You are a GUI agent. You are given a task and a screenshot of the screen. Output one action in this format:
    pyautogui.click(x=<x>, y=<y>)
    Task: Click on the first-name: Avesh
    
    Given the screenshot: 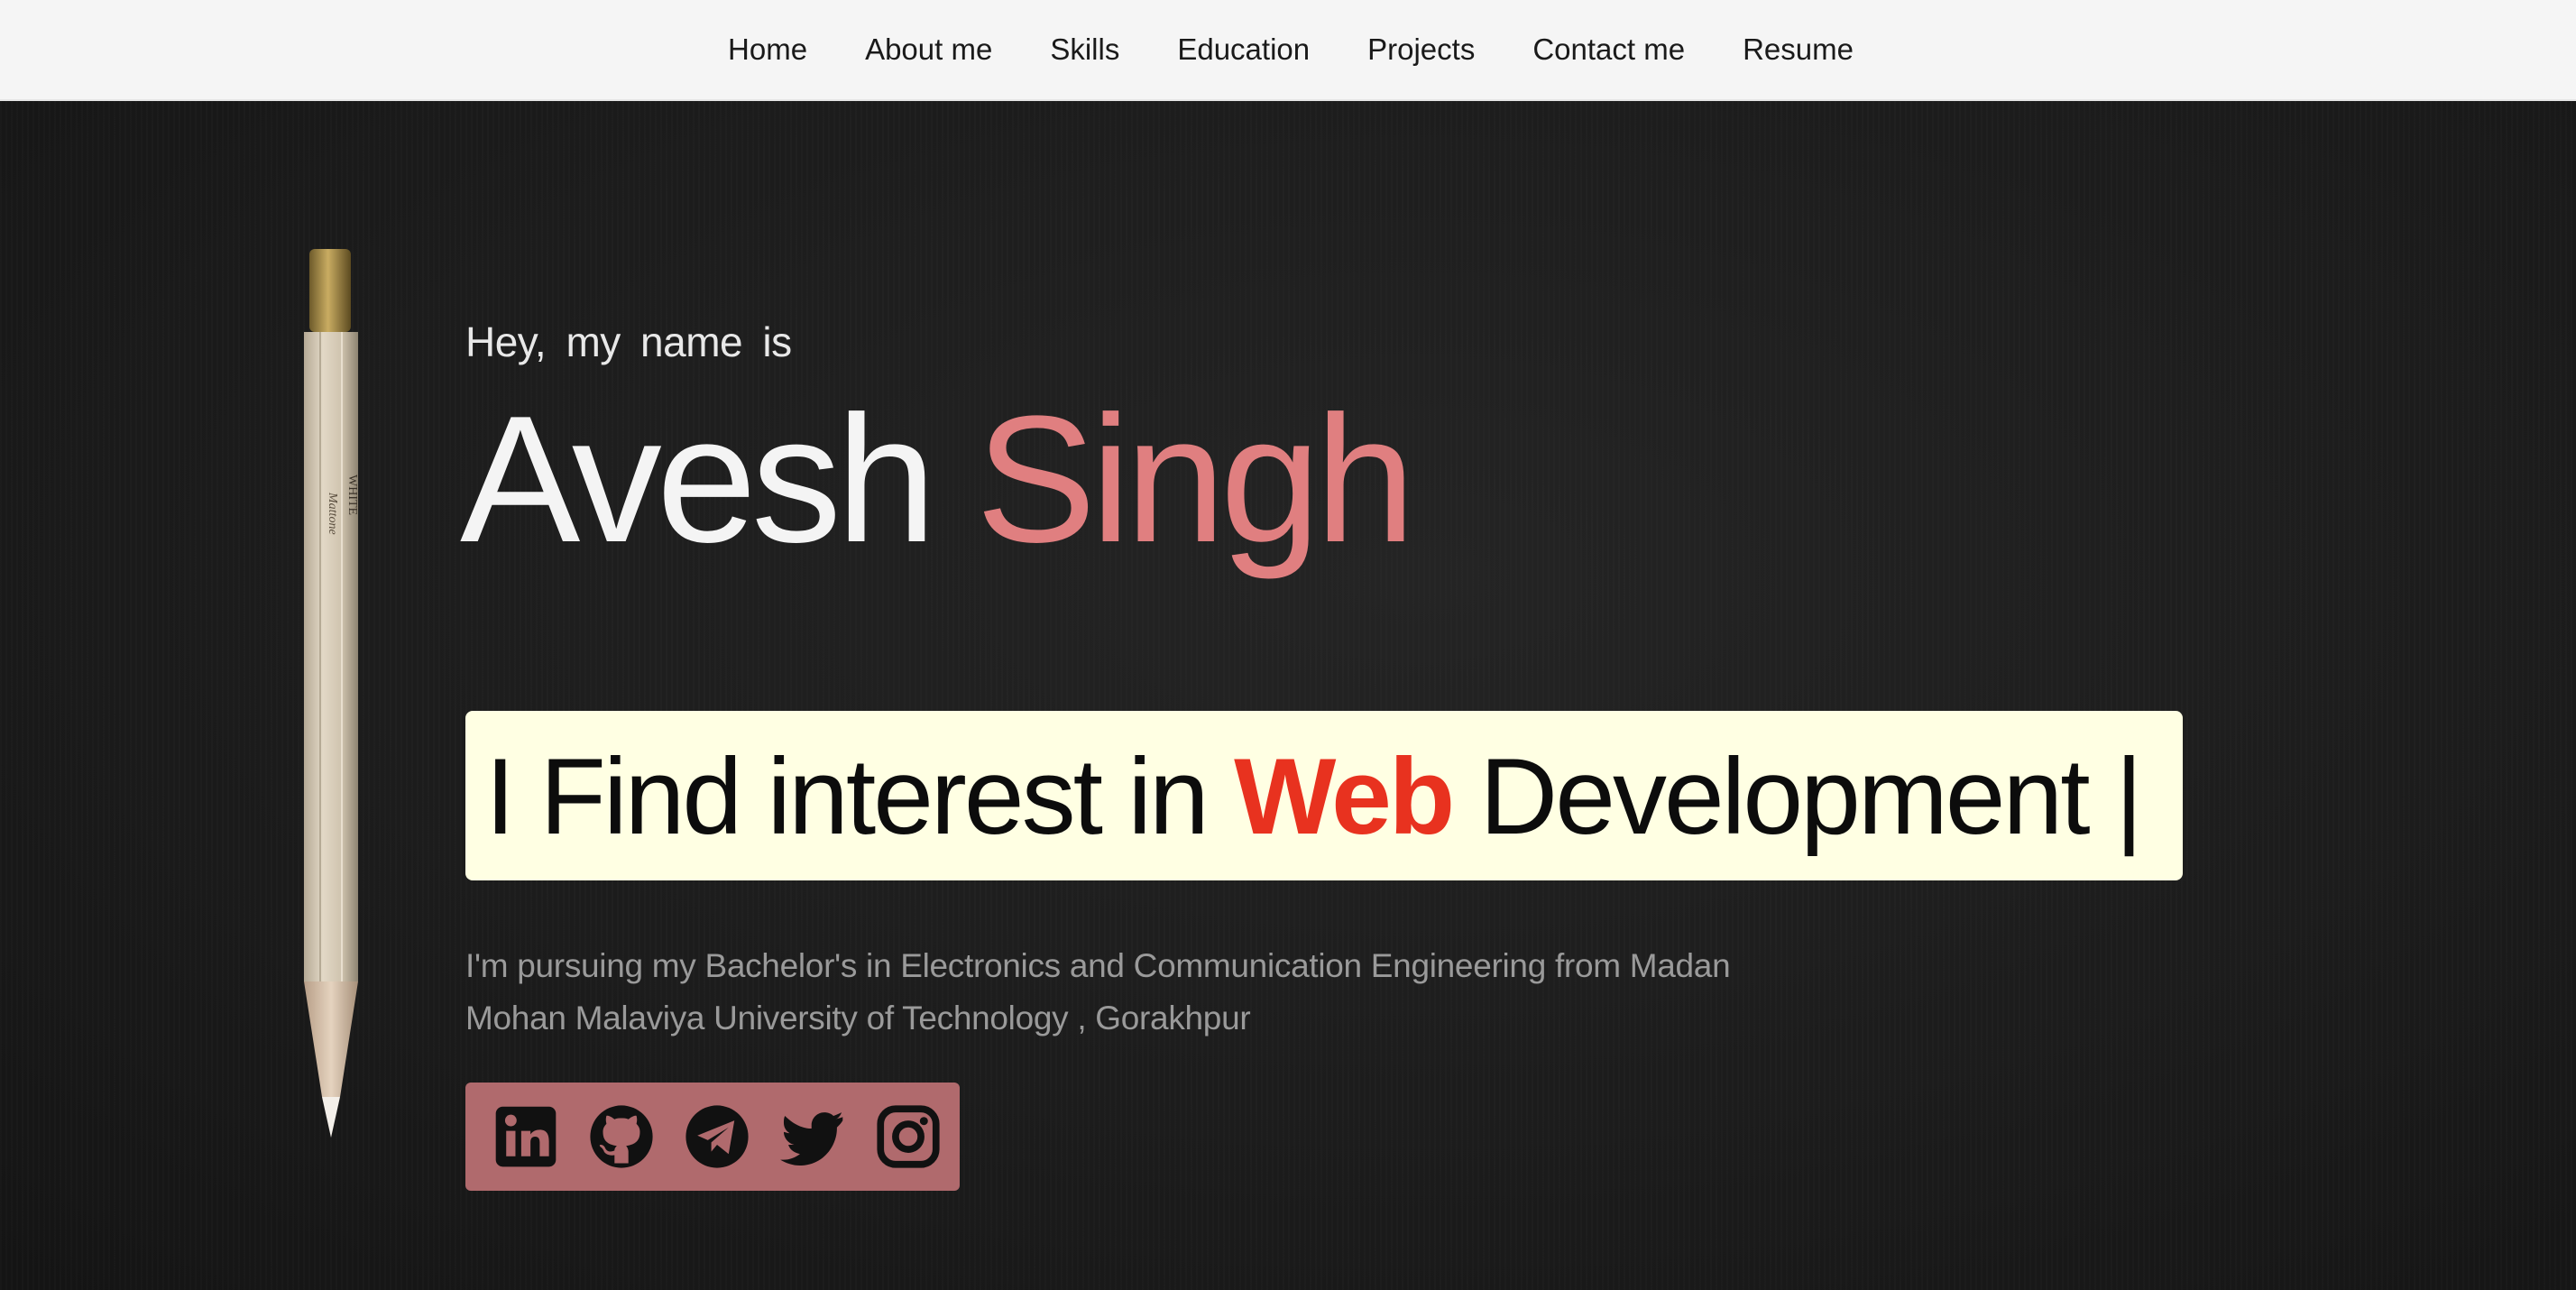 What is the action you would take?
    pyautogui.click(x=698, y=479)
    